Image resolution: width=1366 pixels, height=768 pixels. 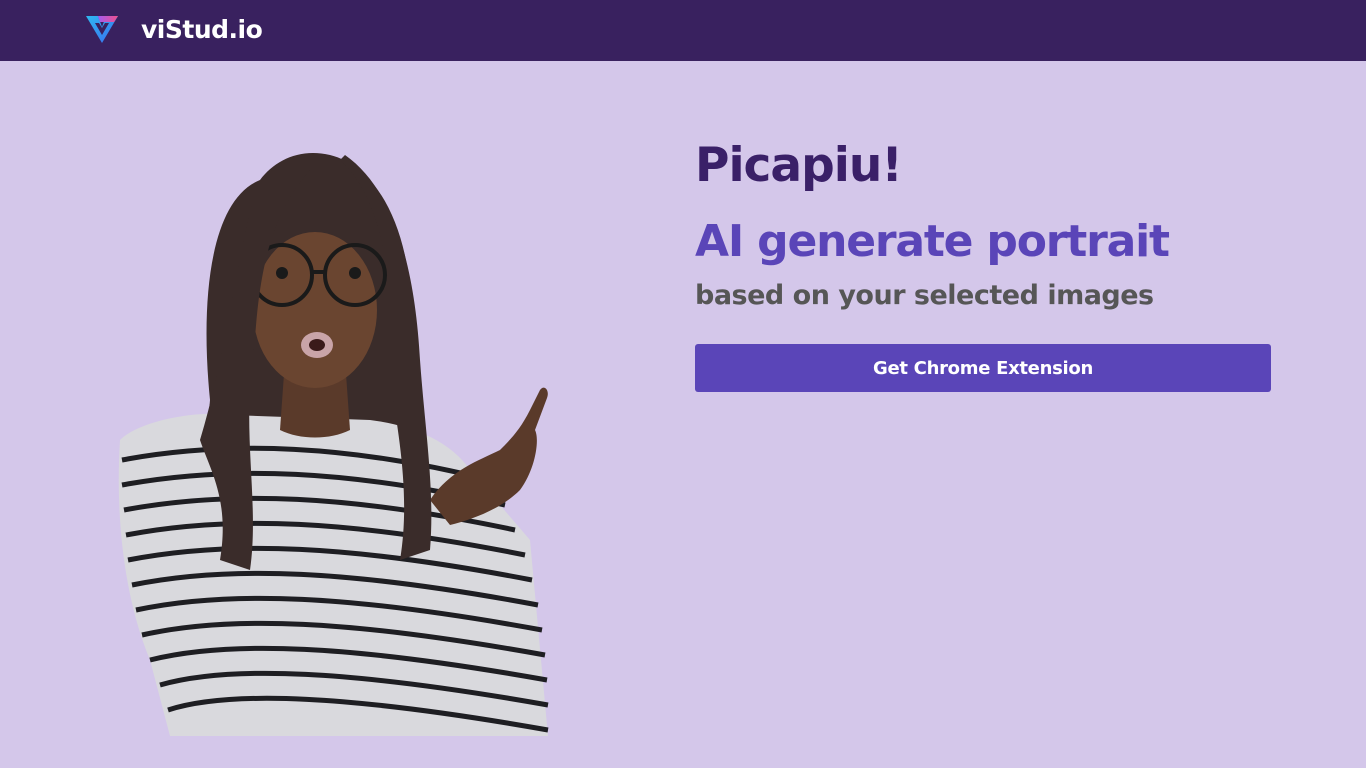 I want to click on brand-home-link: viStud.io, so click(x=174, y=29).